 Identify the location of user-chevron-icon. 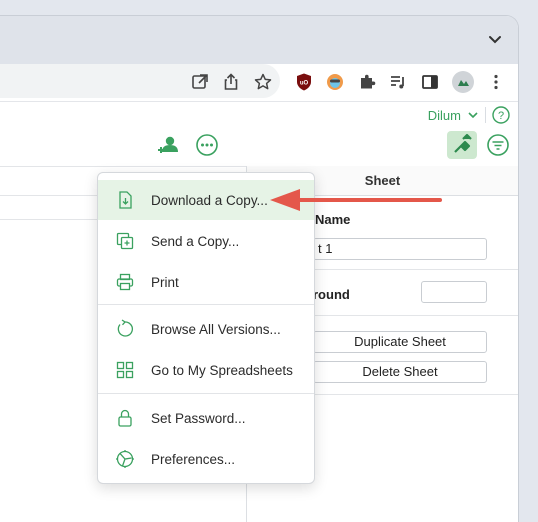
(473, 115).